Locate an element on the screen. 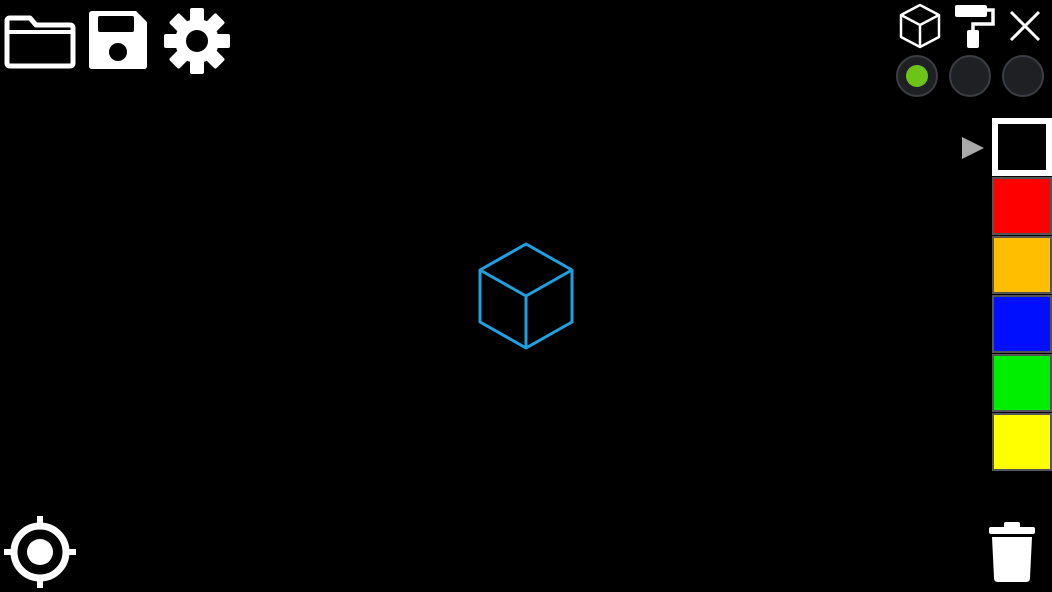  recenter-button is located at coordinates (40, 552).